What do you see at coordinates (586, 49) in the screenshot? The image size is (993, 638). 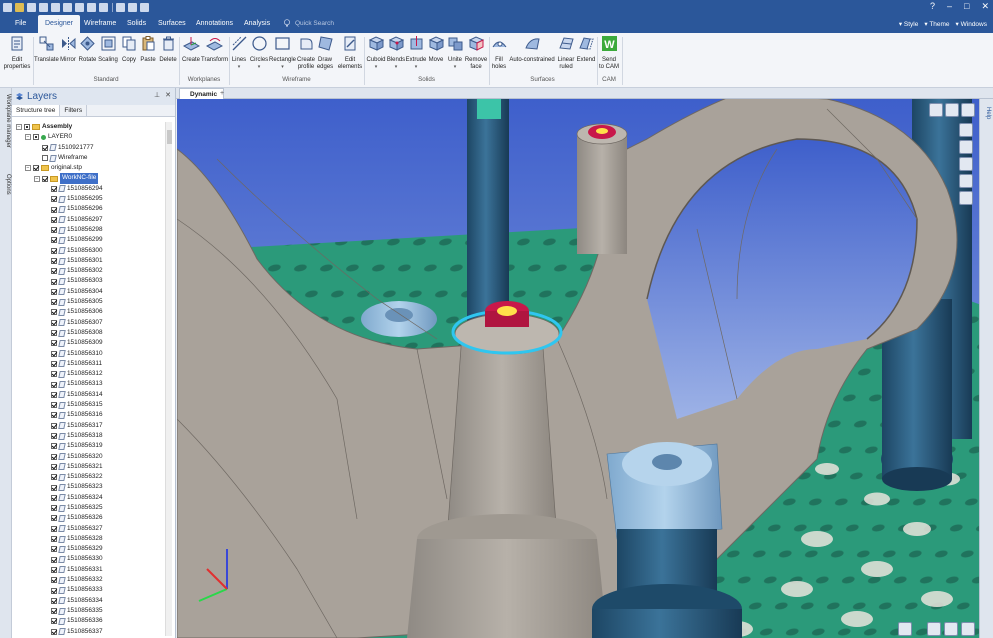 I see `extend-button: Extend` at bounding box center [586, 49].